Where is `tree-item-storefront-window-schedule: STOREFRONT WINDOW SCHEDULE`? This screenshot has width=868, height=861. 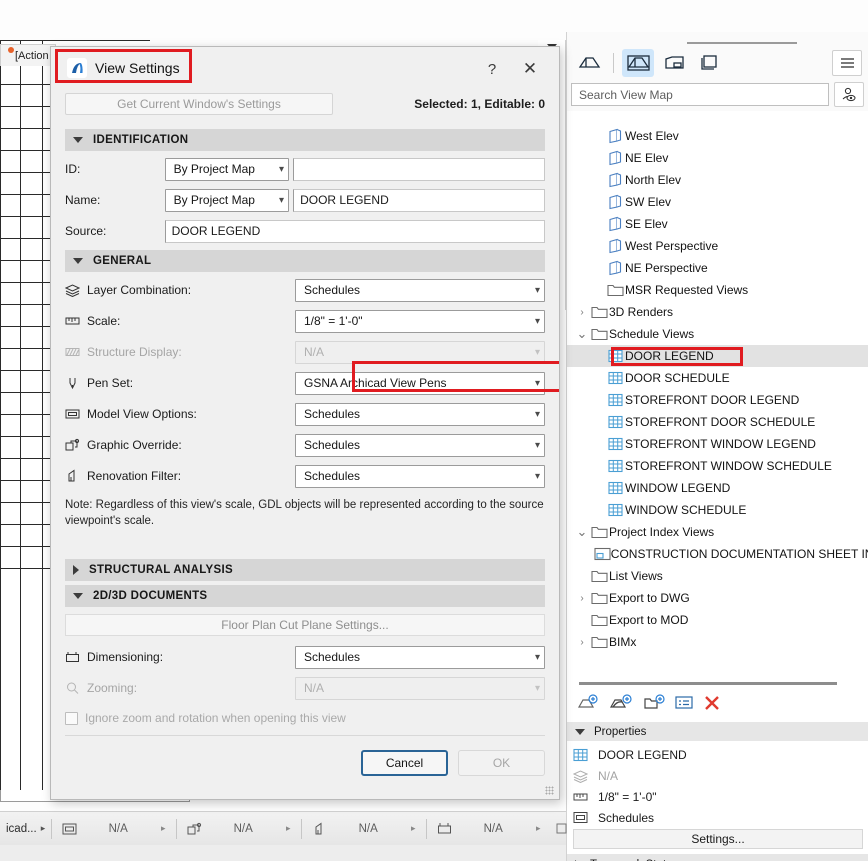
tree-item-storefront-window-schedule: STOREFRONT WINDOW SCHEDULE is located at coordinates (717, 466).